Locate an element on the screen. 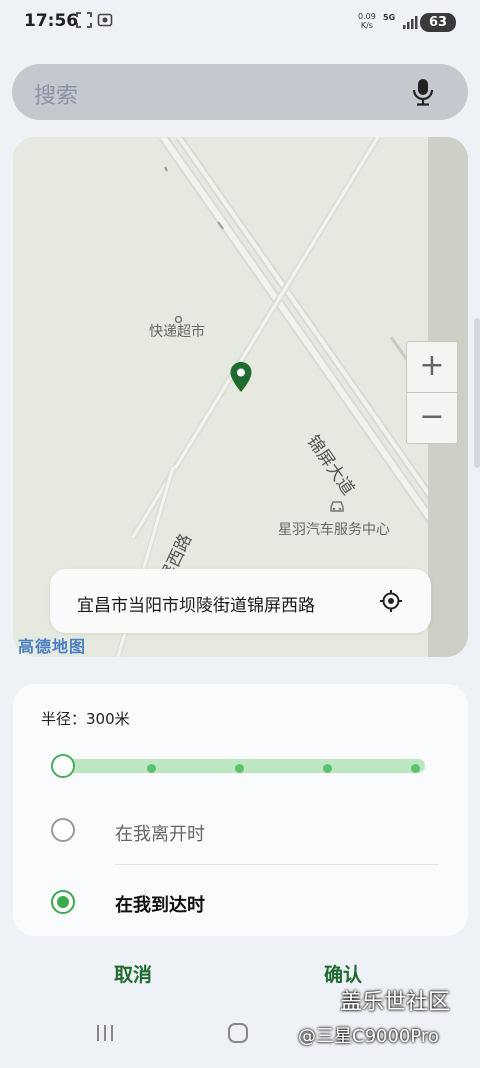 The height and width of the screenshot is (1068, 480). car-icon is located at coordinates (337, 507).